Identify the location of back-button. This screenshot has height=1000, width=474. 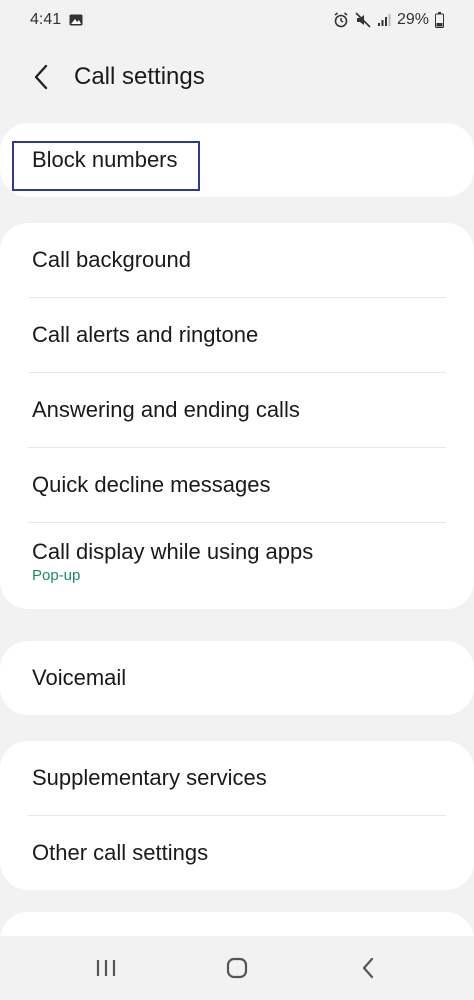
(42, 77).